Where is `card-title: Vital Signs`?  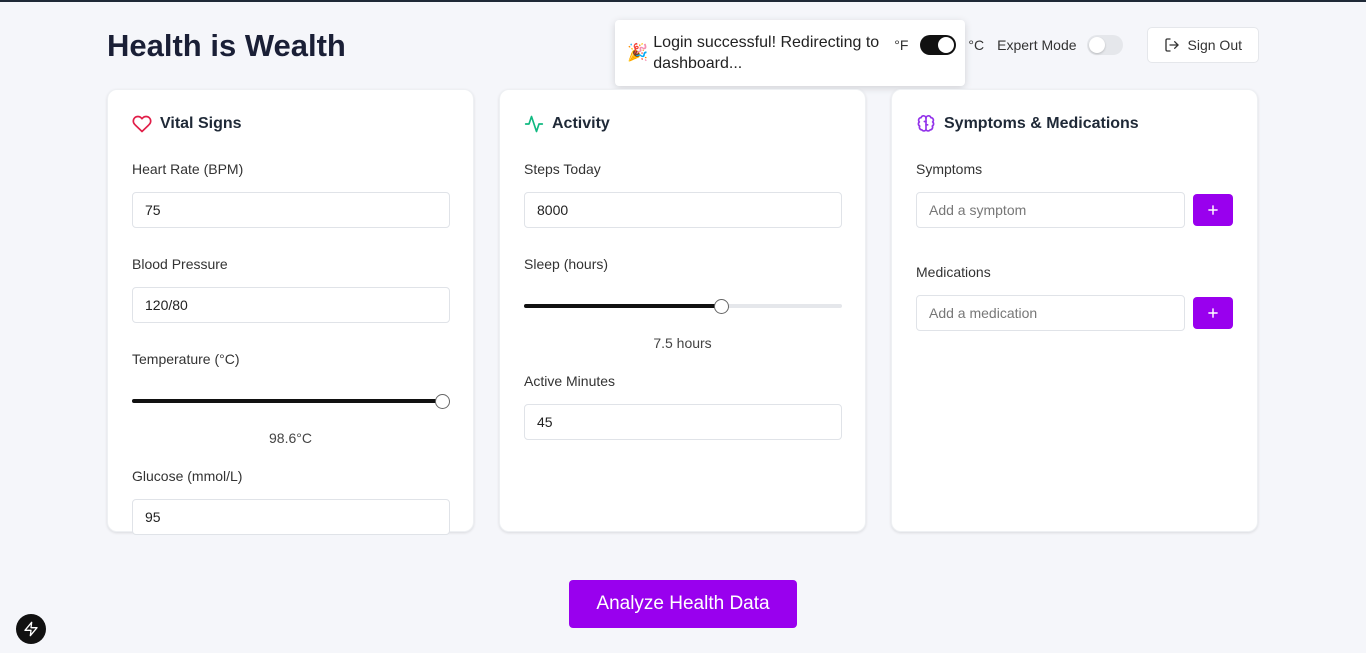 card-title: Vital Signs is located at coordinates (290, 124).